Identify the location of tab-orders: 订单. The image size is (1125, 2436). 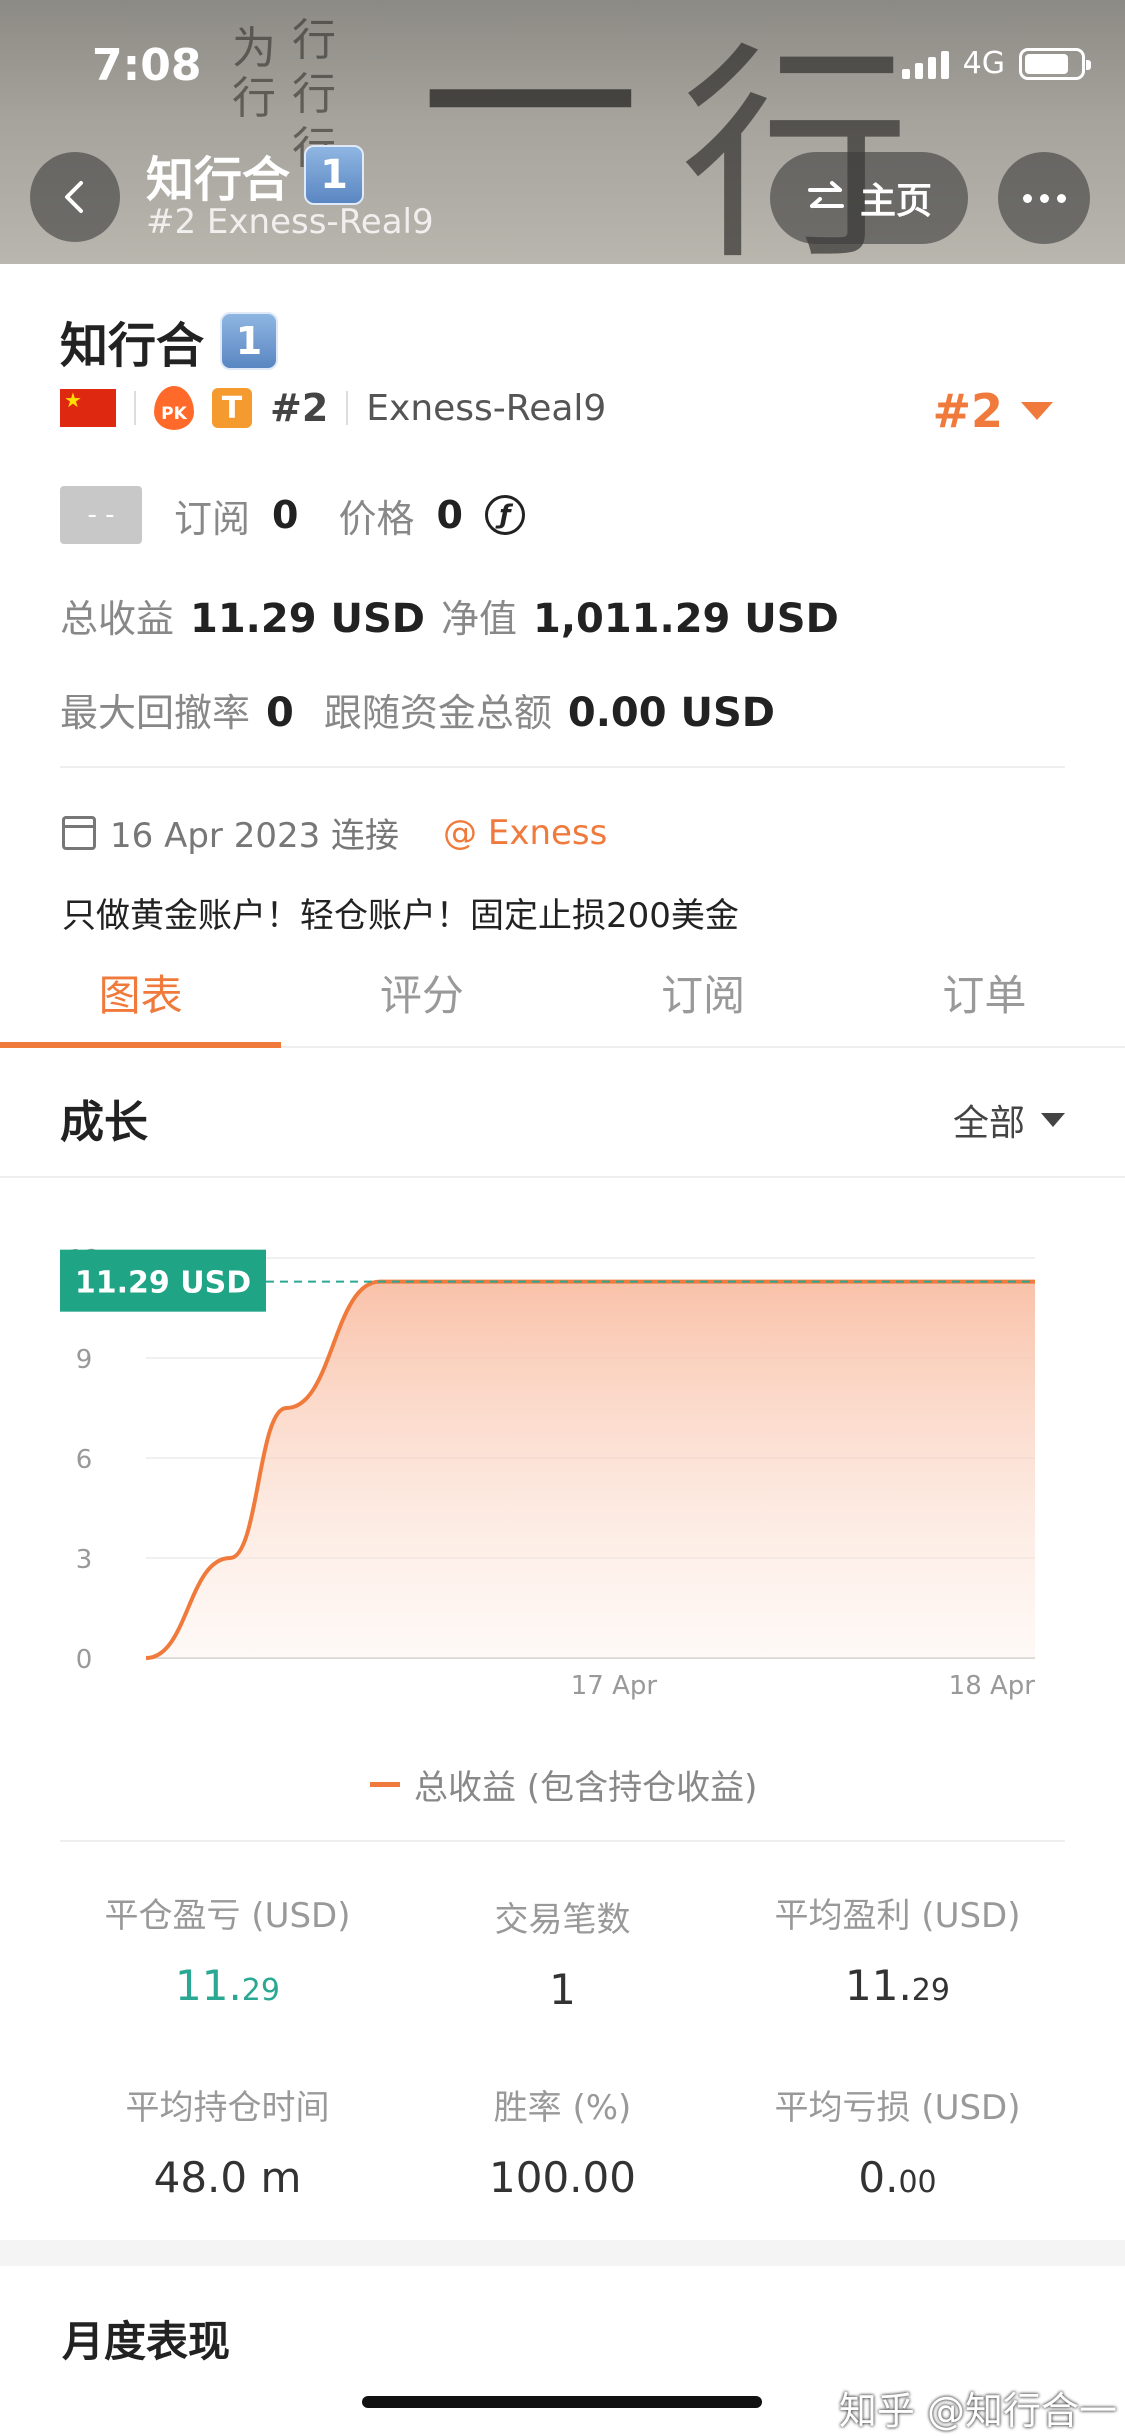
(984, 999).